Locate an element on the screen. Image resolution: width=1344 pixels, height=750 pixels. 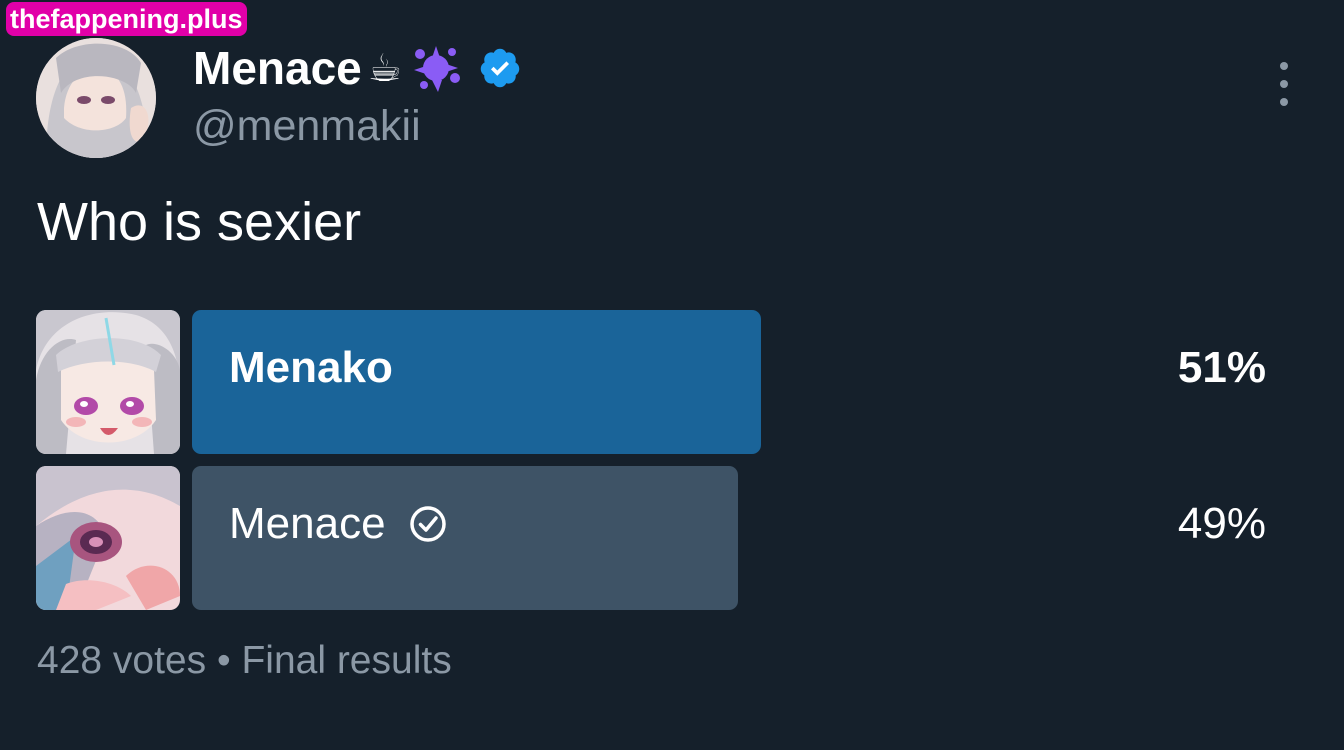
anime-girl-thumbnail is located at coordinates (108, 382).